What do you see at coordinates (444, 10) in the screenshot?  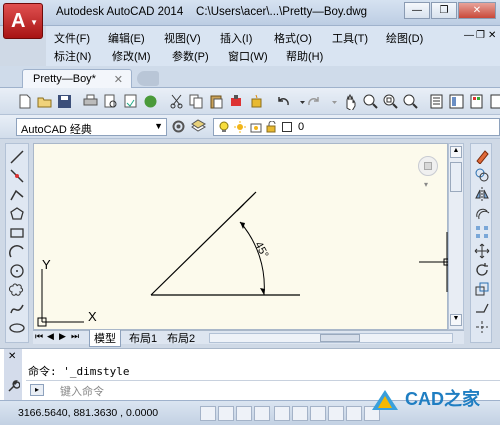 I see `restore-button: ❐` at bounding box center [444, 10].